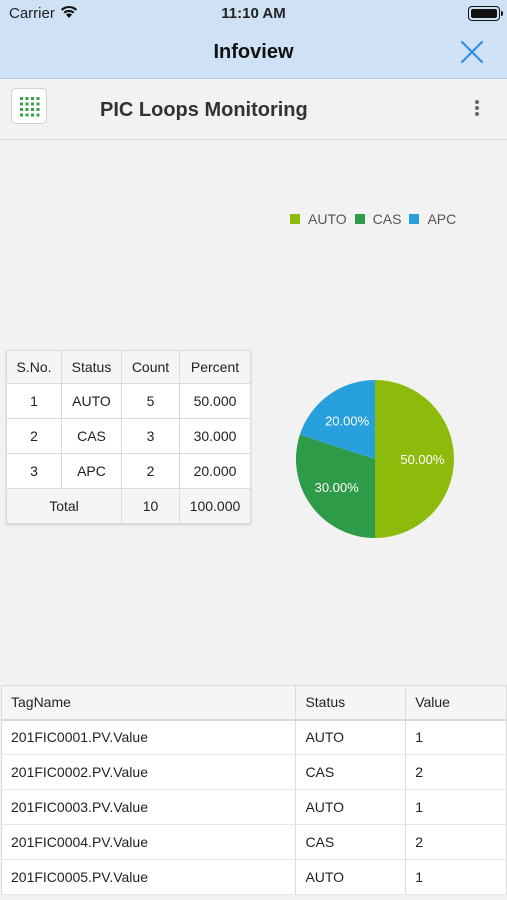  I want to click on summary-row: 1 AUTO 5 50.000, so click(128, 401).